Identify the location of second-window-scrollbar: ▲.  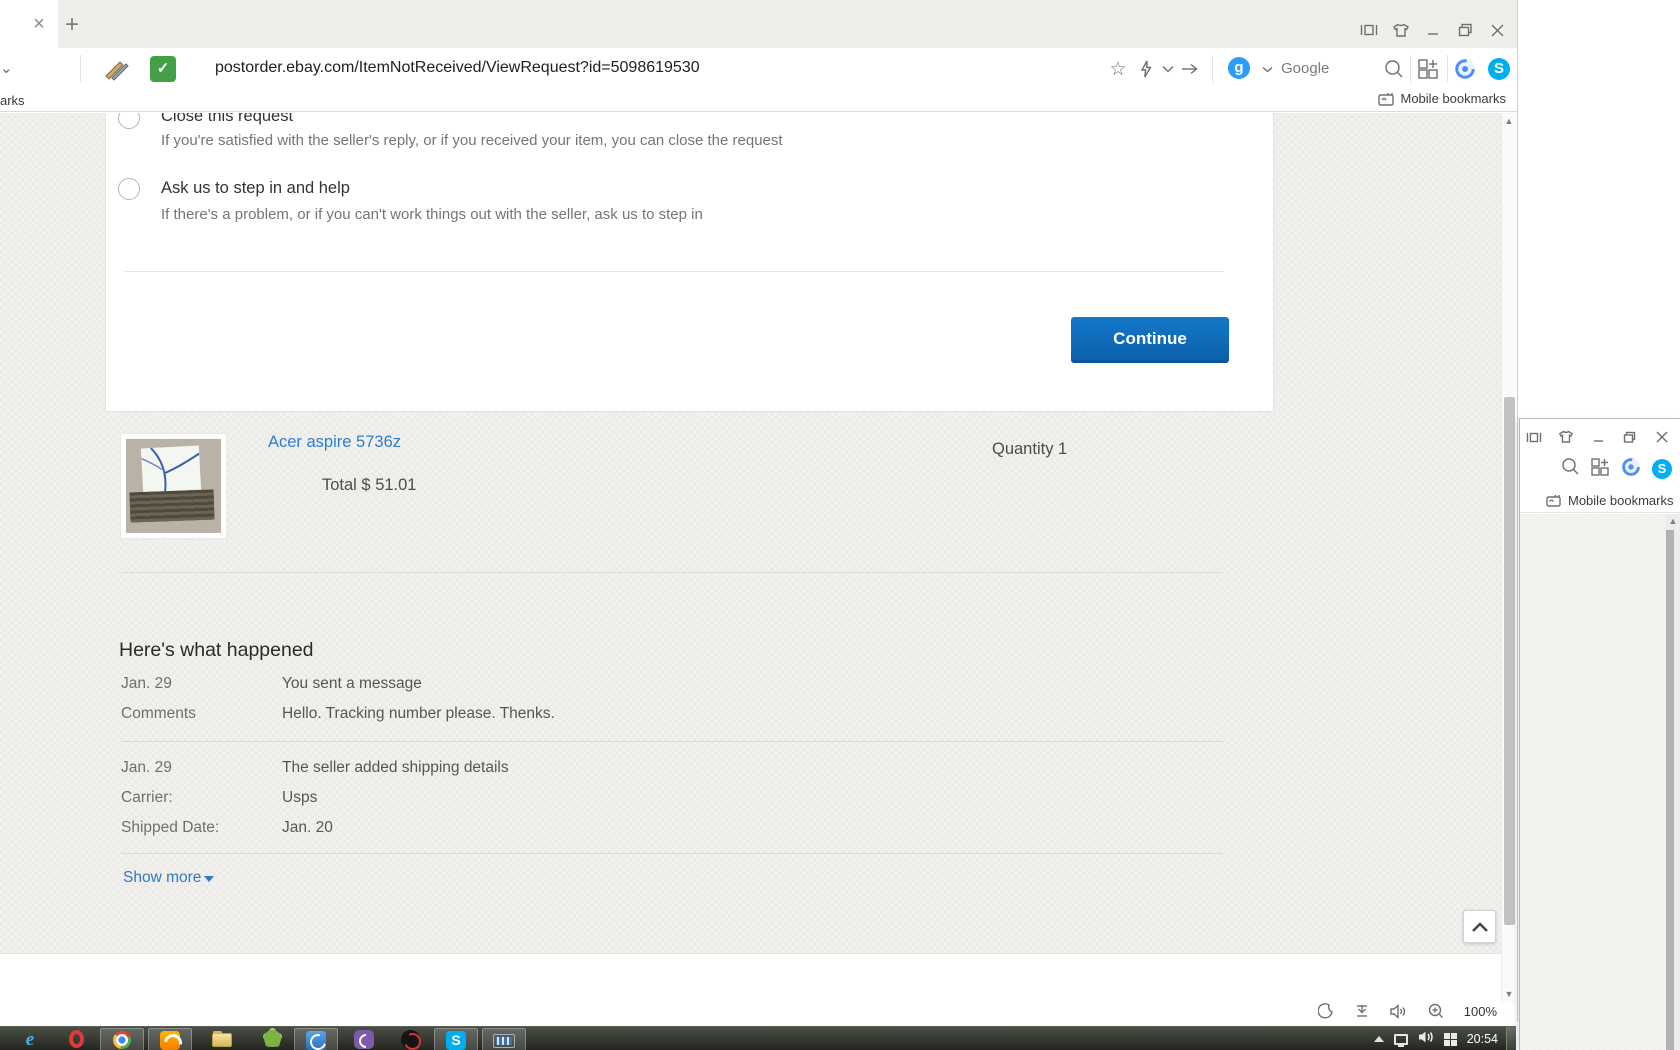
(1673, 782).